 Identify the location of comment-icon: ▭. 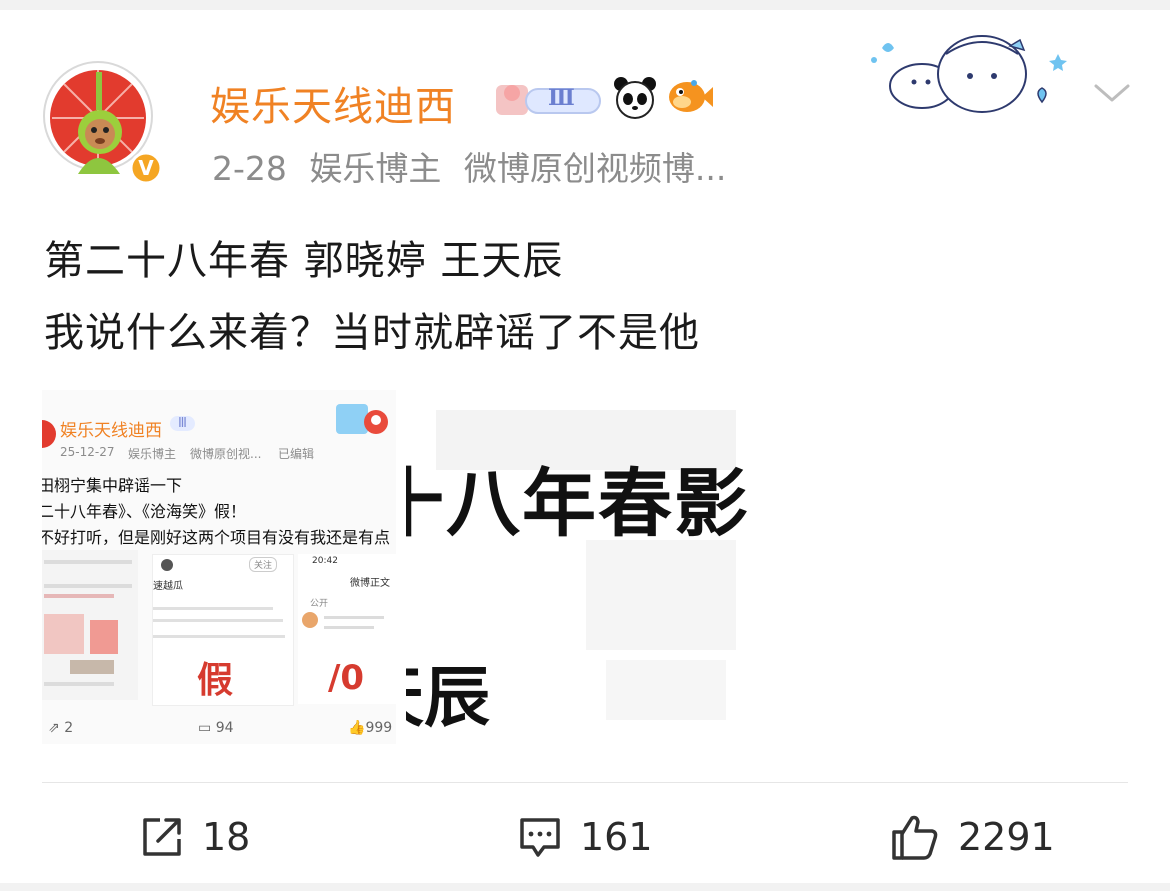
(205, 728).